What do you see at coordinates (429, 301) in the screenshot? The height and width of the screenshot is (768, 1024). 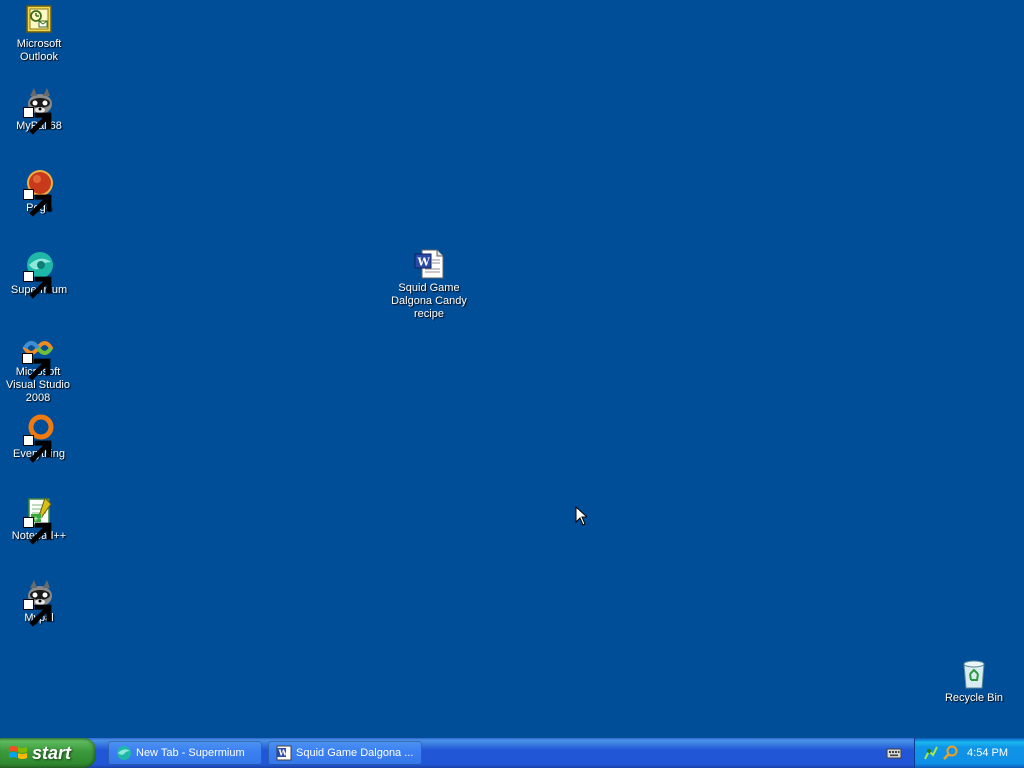 I see `desktop-icon-label: Squid Game Dalgona Candy recipe` at bounding box center [429, 301].